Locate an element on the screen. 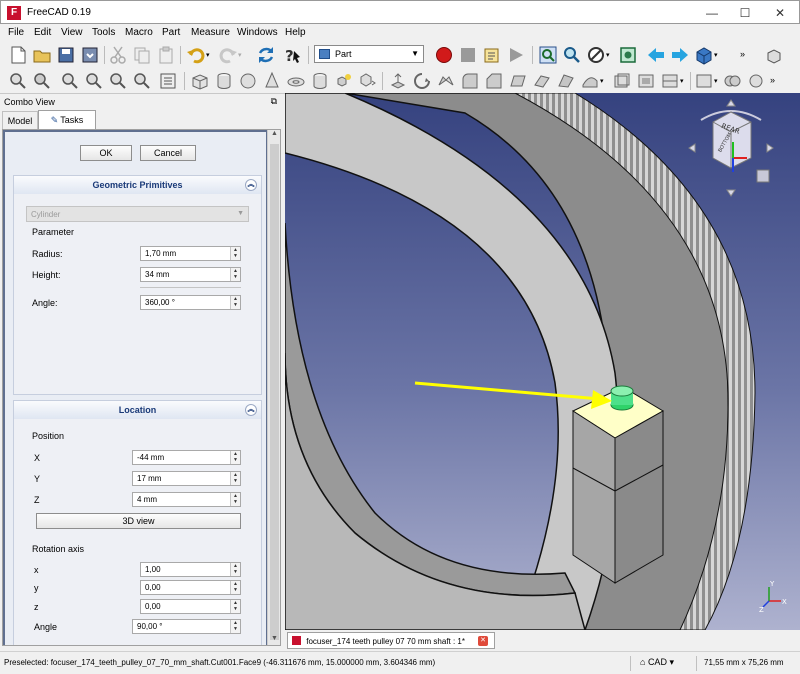 Image resolution: width=800 pixels, height=674 pixels. menu-help: Help is located at coordinates (295, 32).